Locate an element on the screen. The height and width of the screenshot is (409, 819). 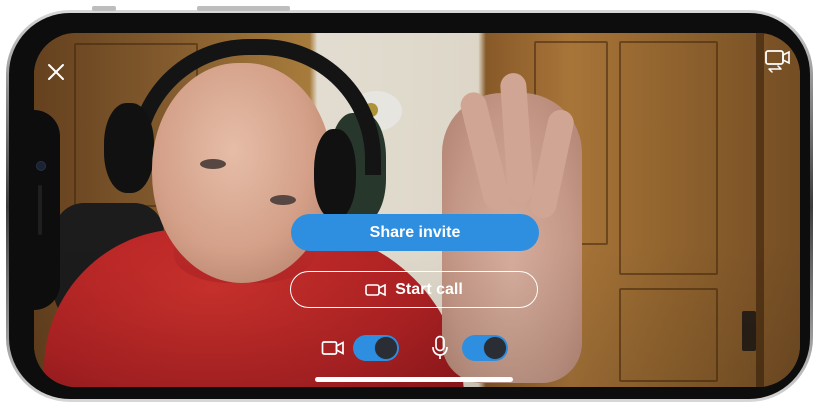
phone-mute-switch is located at coordinates (104, 8).